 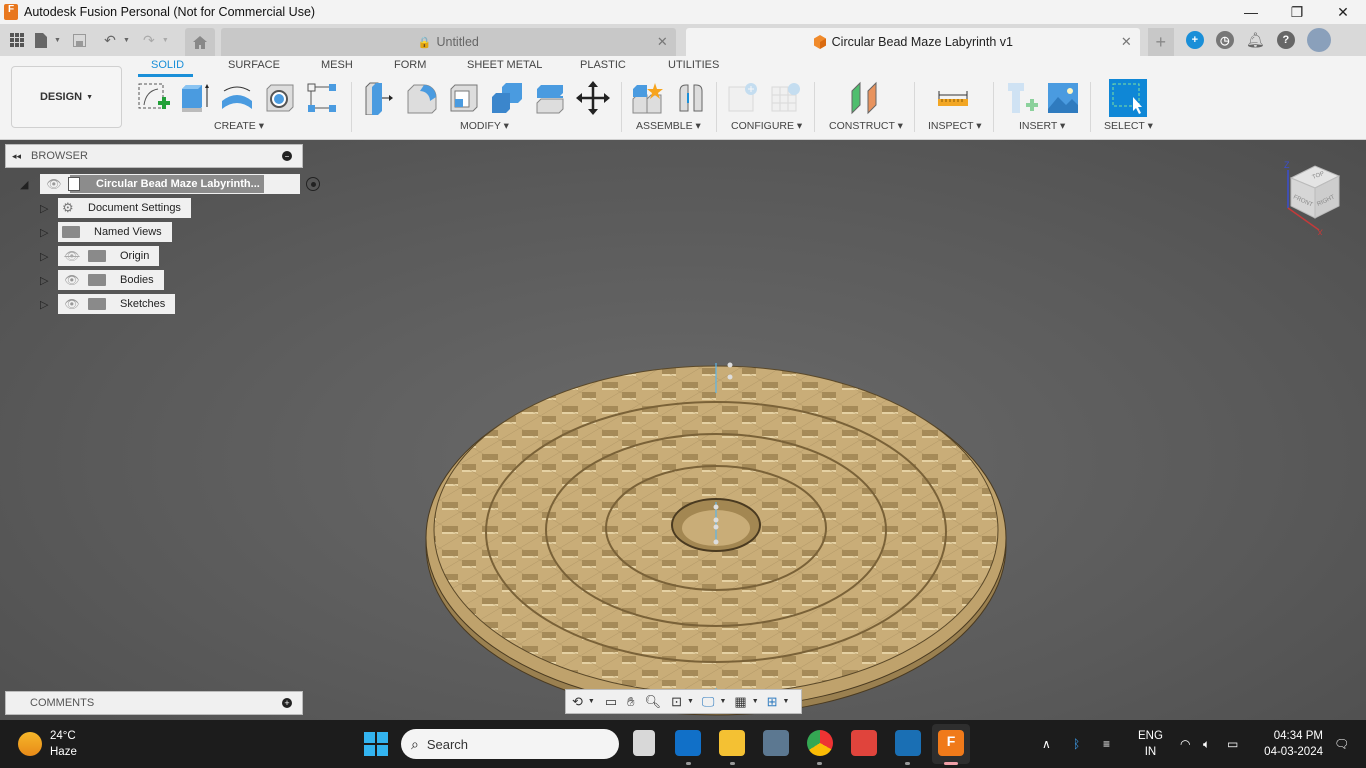 What do you see at coordinates (908, 743) in the screenshot?
I see `taskbar-app-c` at bounding box center [908, 743].